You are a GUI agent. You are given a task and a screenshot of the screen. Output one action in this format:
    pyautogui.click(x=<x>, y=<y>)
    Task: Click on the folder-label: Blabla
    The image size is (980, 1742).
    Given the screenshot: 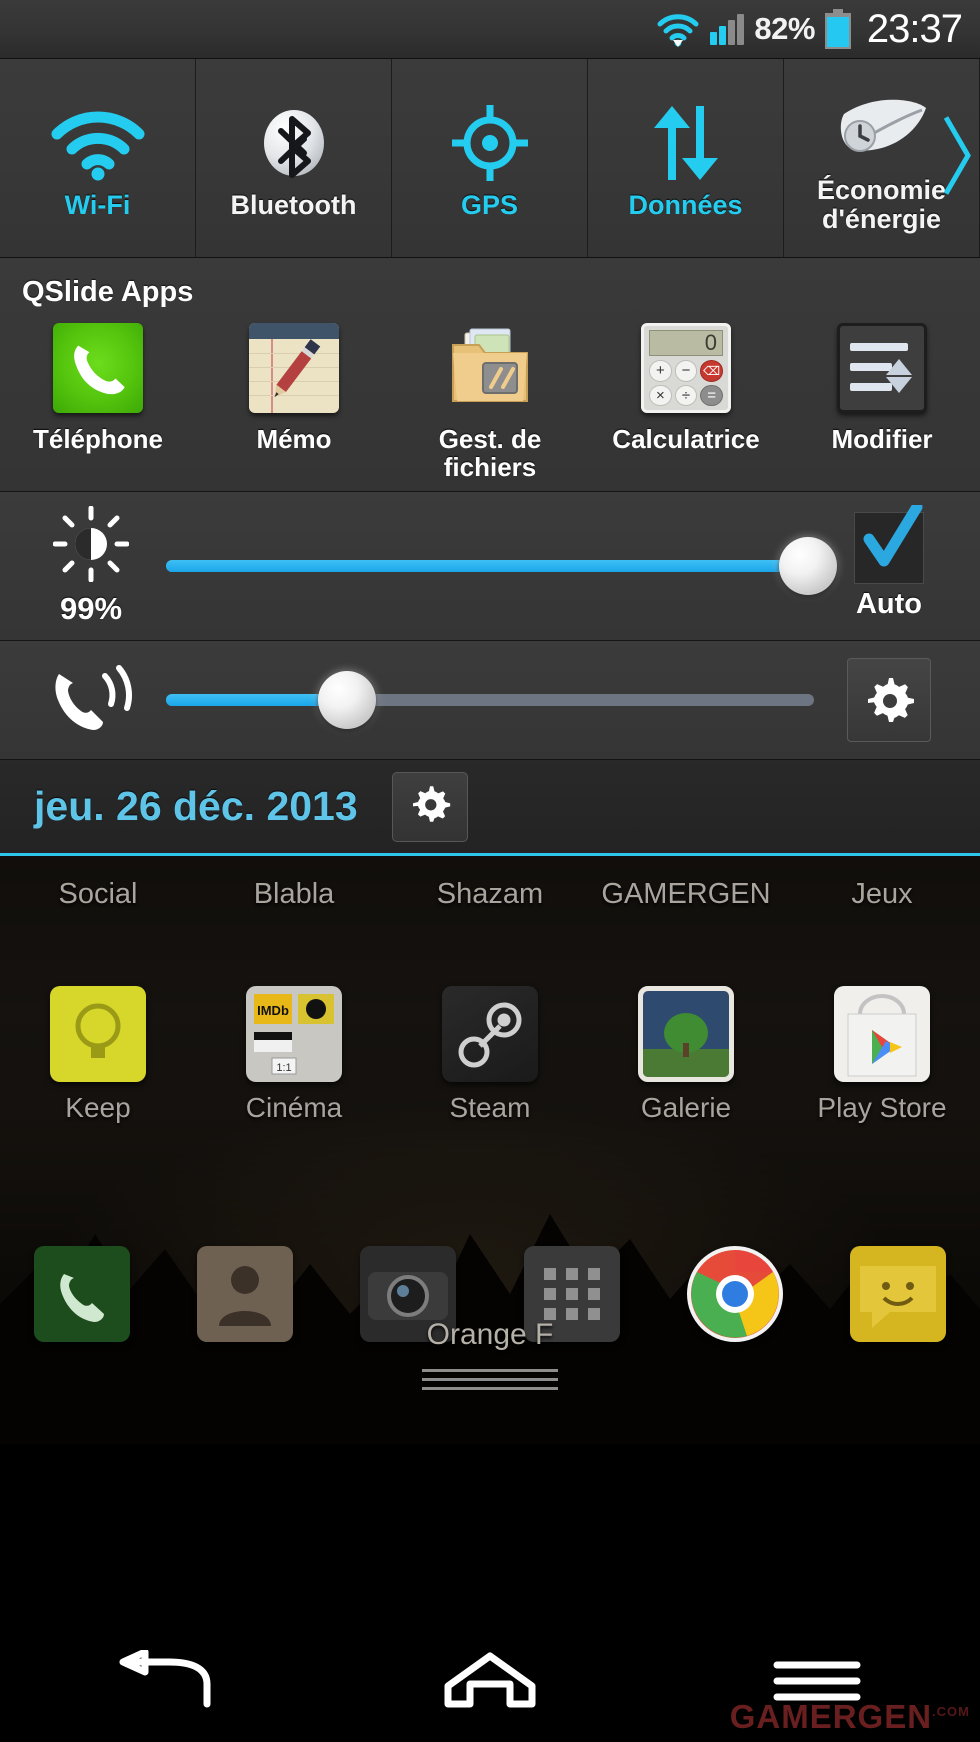 What is the action you would take?
    pyautogui.click(x=294, y=894)
    